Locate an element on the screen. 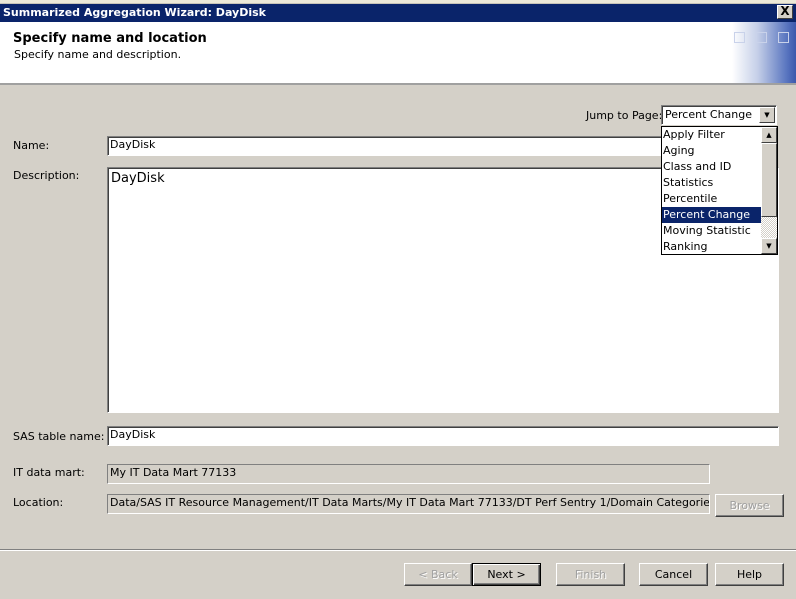 This screenshot has height=599, width=796. dropdown-option: Apply Filter is located at coordinates (712, 135).